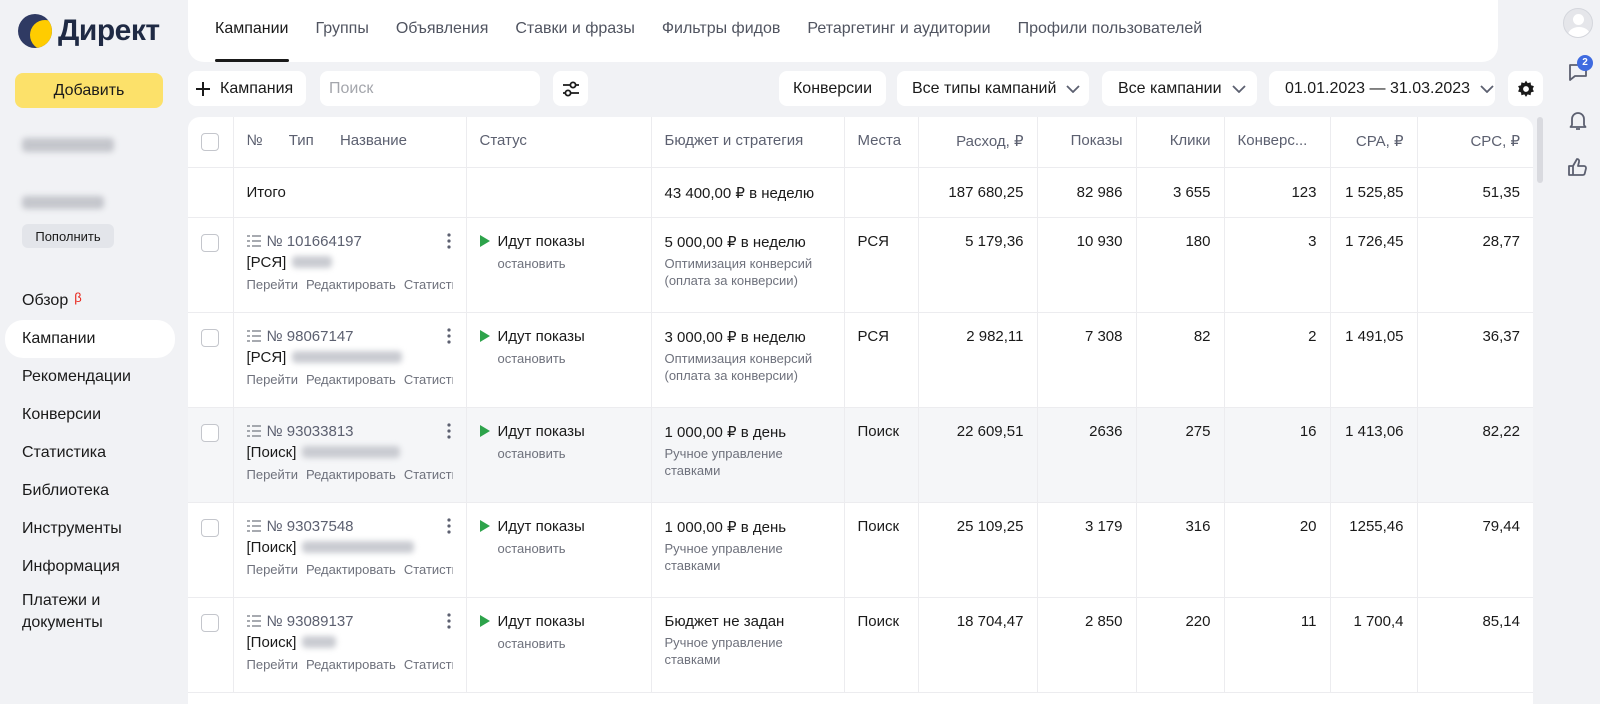 This screenshot has width=1600, height=704. What do you see at coordinates (748, 242) in the screenshot?
I see `budget-value: 5 000,00 ₽ в неделю` at bounding box center [748, 242].